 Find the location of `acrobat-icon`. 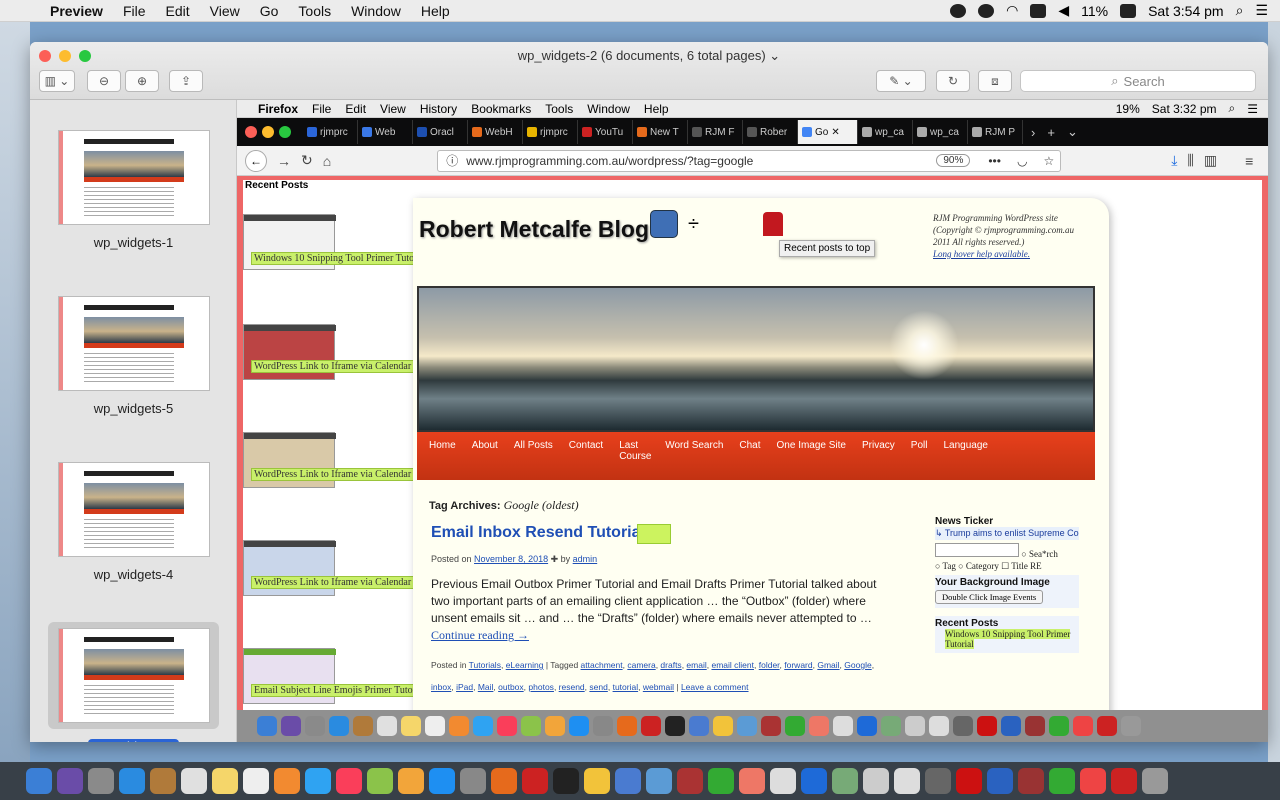

acrobat-icon is located at coordinates (1031, 781).